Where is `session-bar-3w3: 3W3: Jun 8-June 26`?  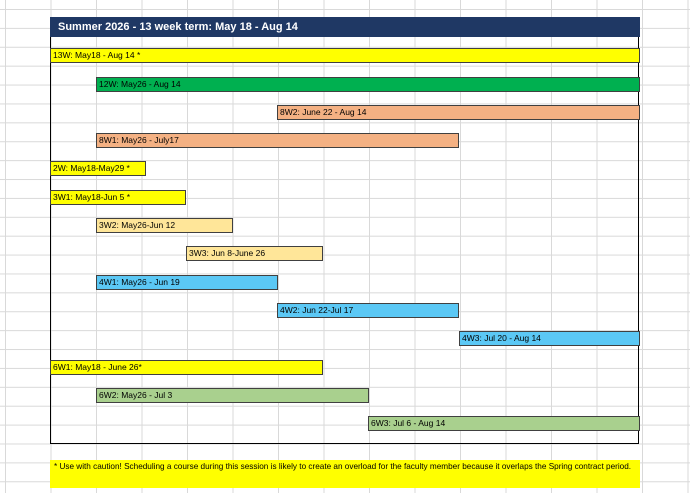
session-bar-3w3: 3W3: Jun 8-June 26 is located at coordinates (254, 253).